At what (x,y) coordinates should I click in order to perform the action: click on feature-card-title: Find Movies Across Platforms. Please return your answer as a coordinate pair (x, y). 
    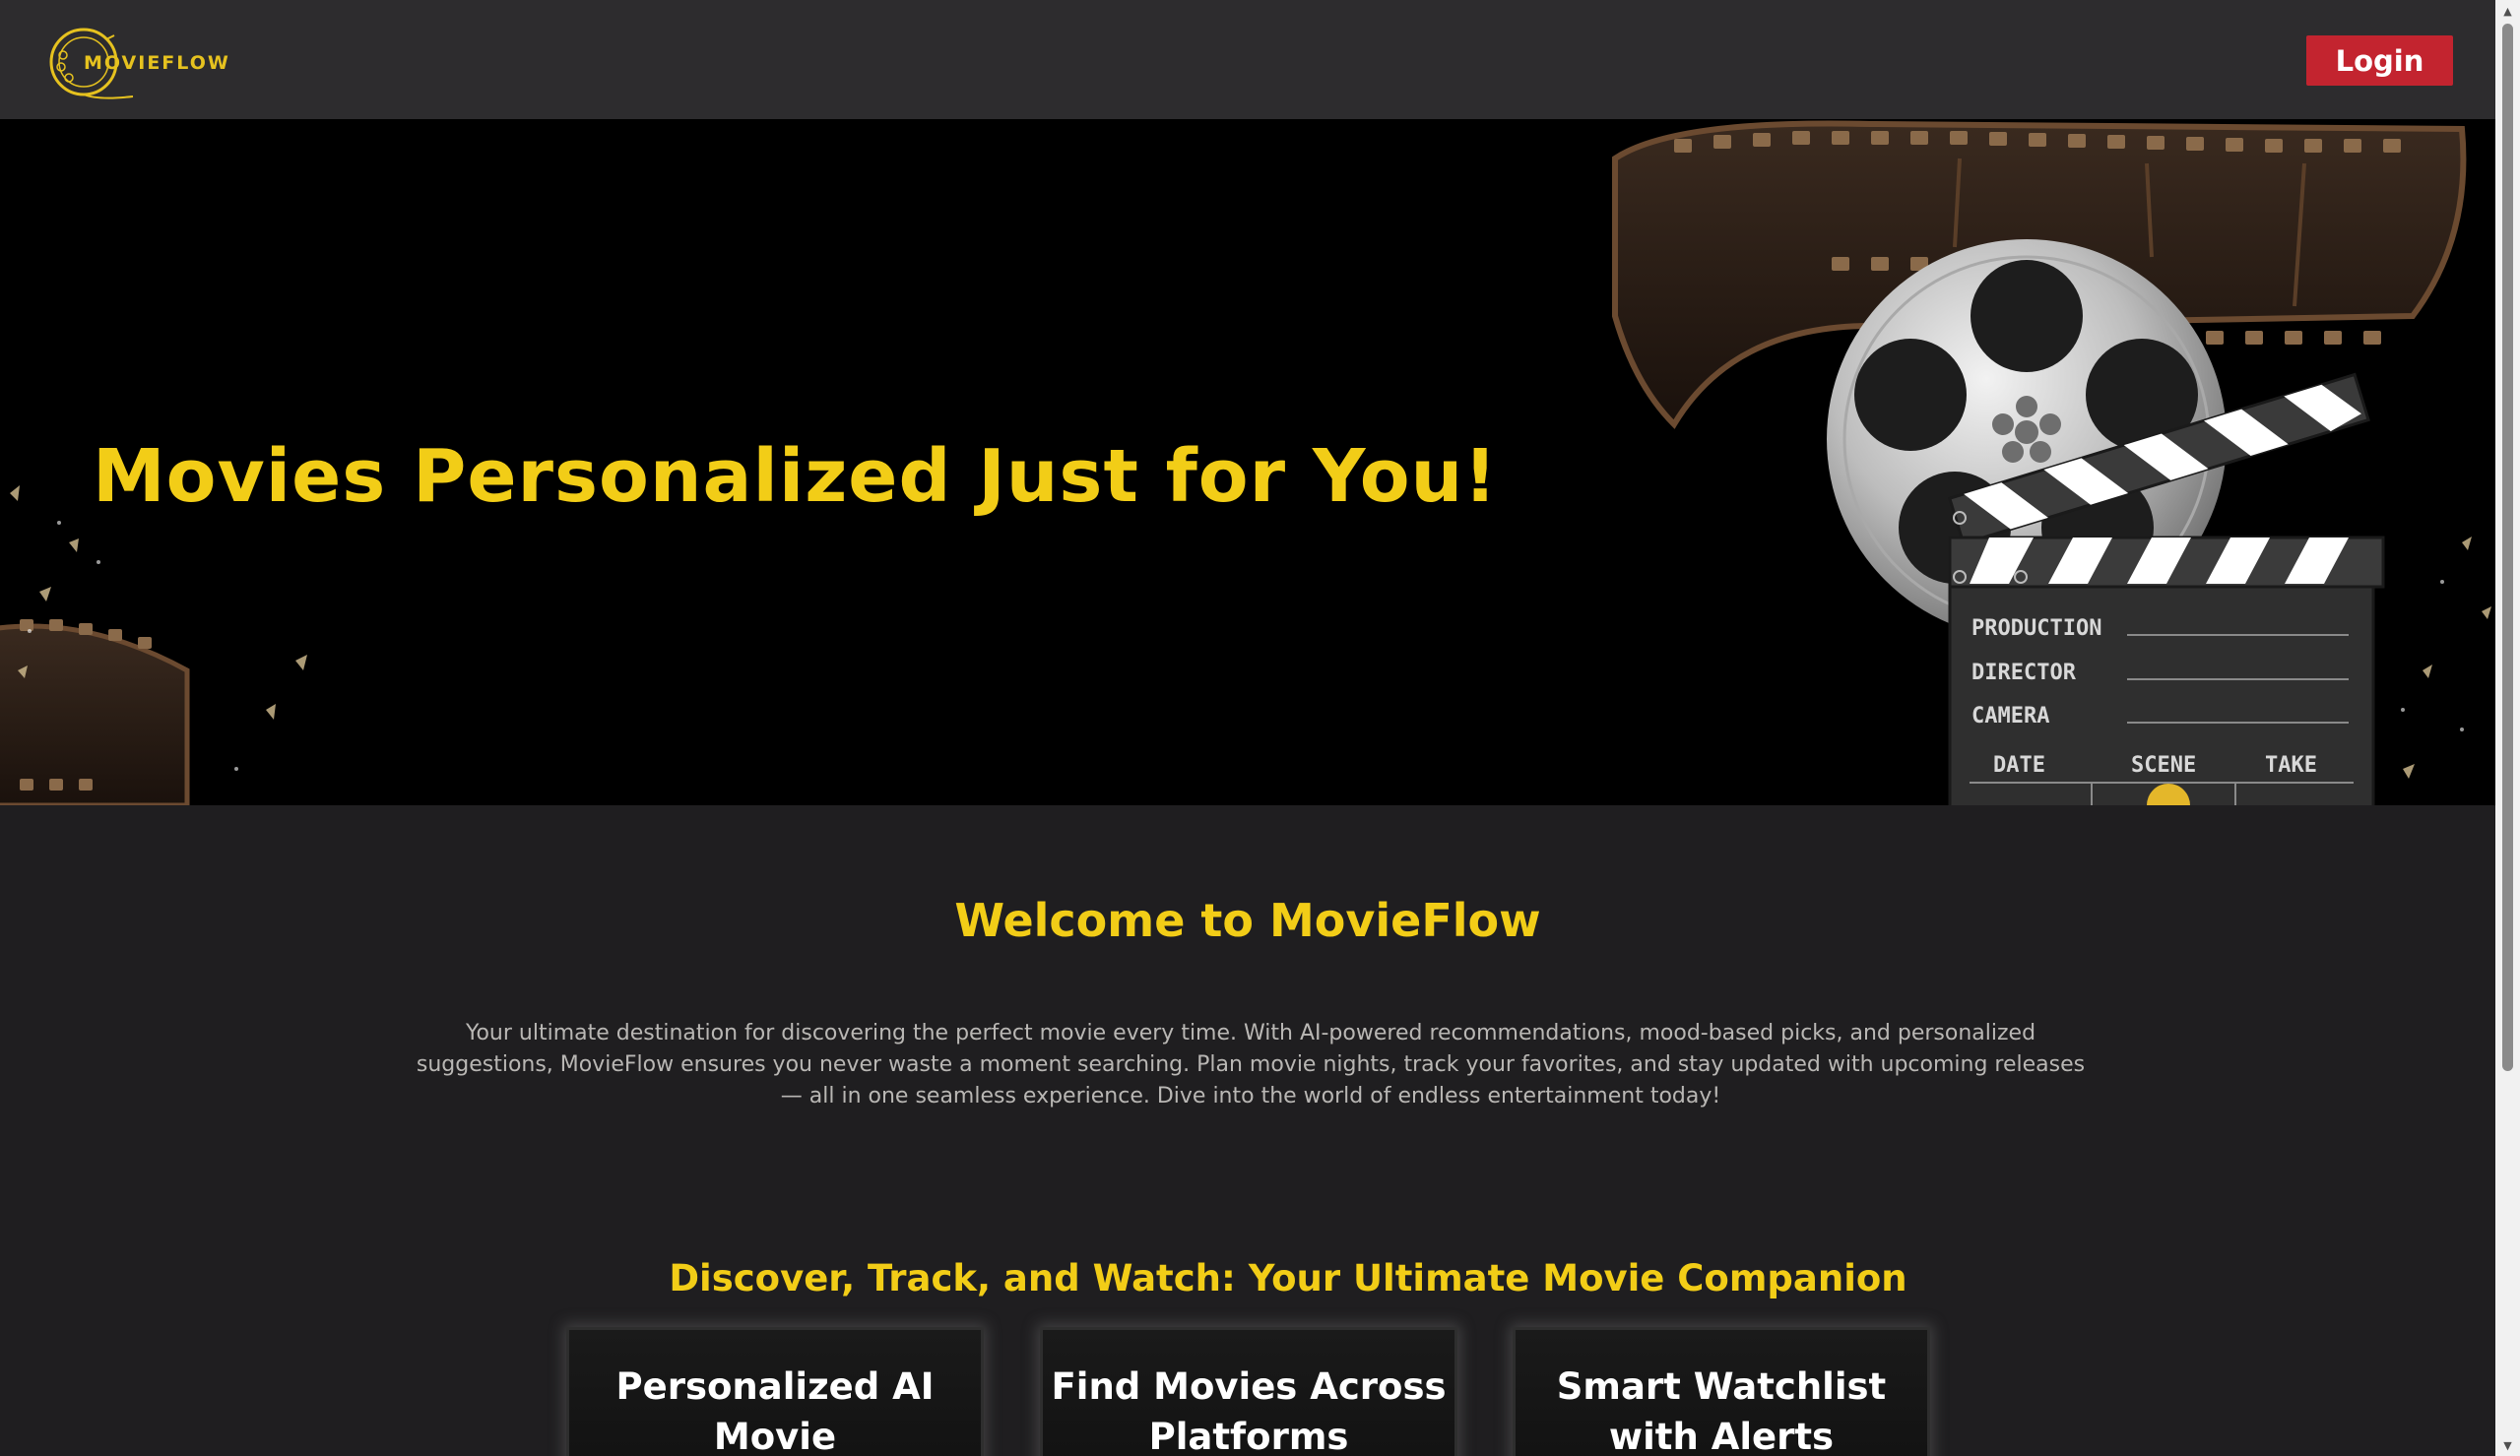
    Looking at the image, I should click on (1249, 1410).